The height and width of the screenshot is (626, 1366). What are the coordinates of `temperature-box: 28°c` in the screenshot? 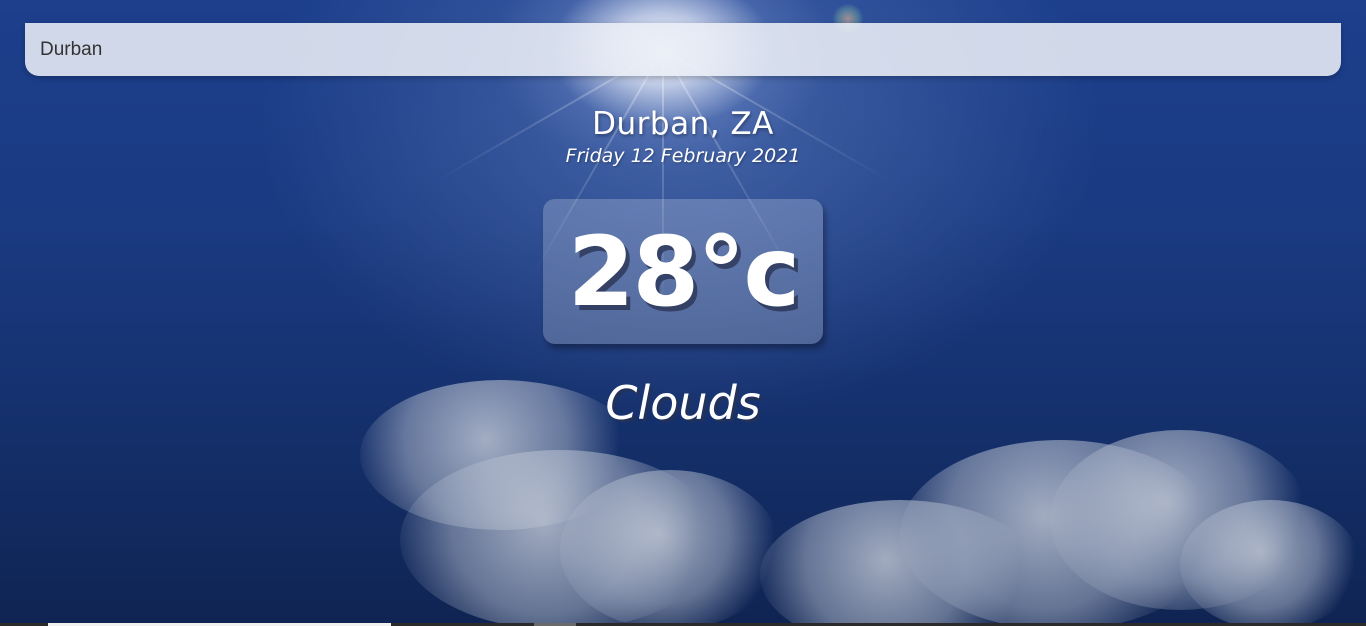 It's located at (683, 271).